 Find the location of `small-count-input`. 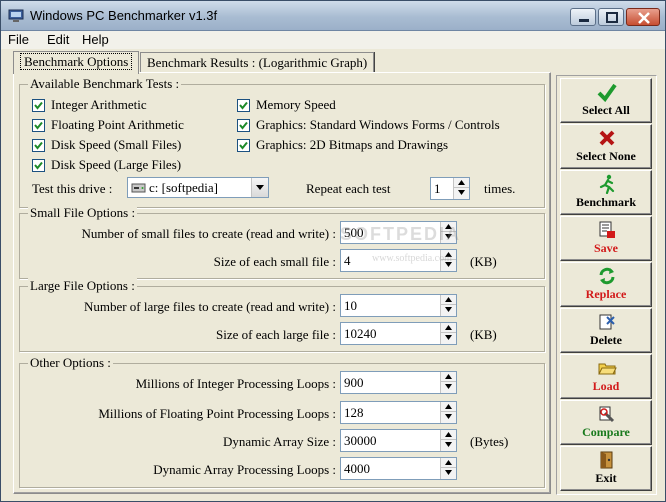

small-count-input is located at coordinates (398, 232).